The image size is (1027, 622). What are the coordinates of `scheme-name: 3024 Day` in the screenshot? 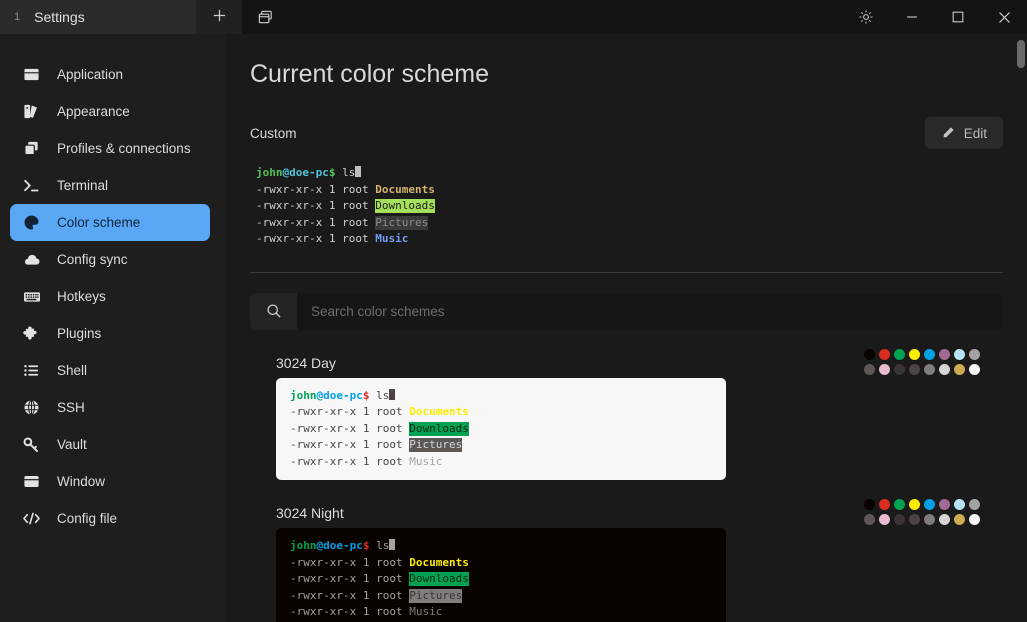 It's located at (306, 362).